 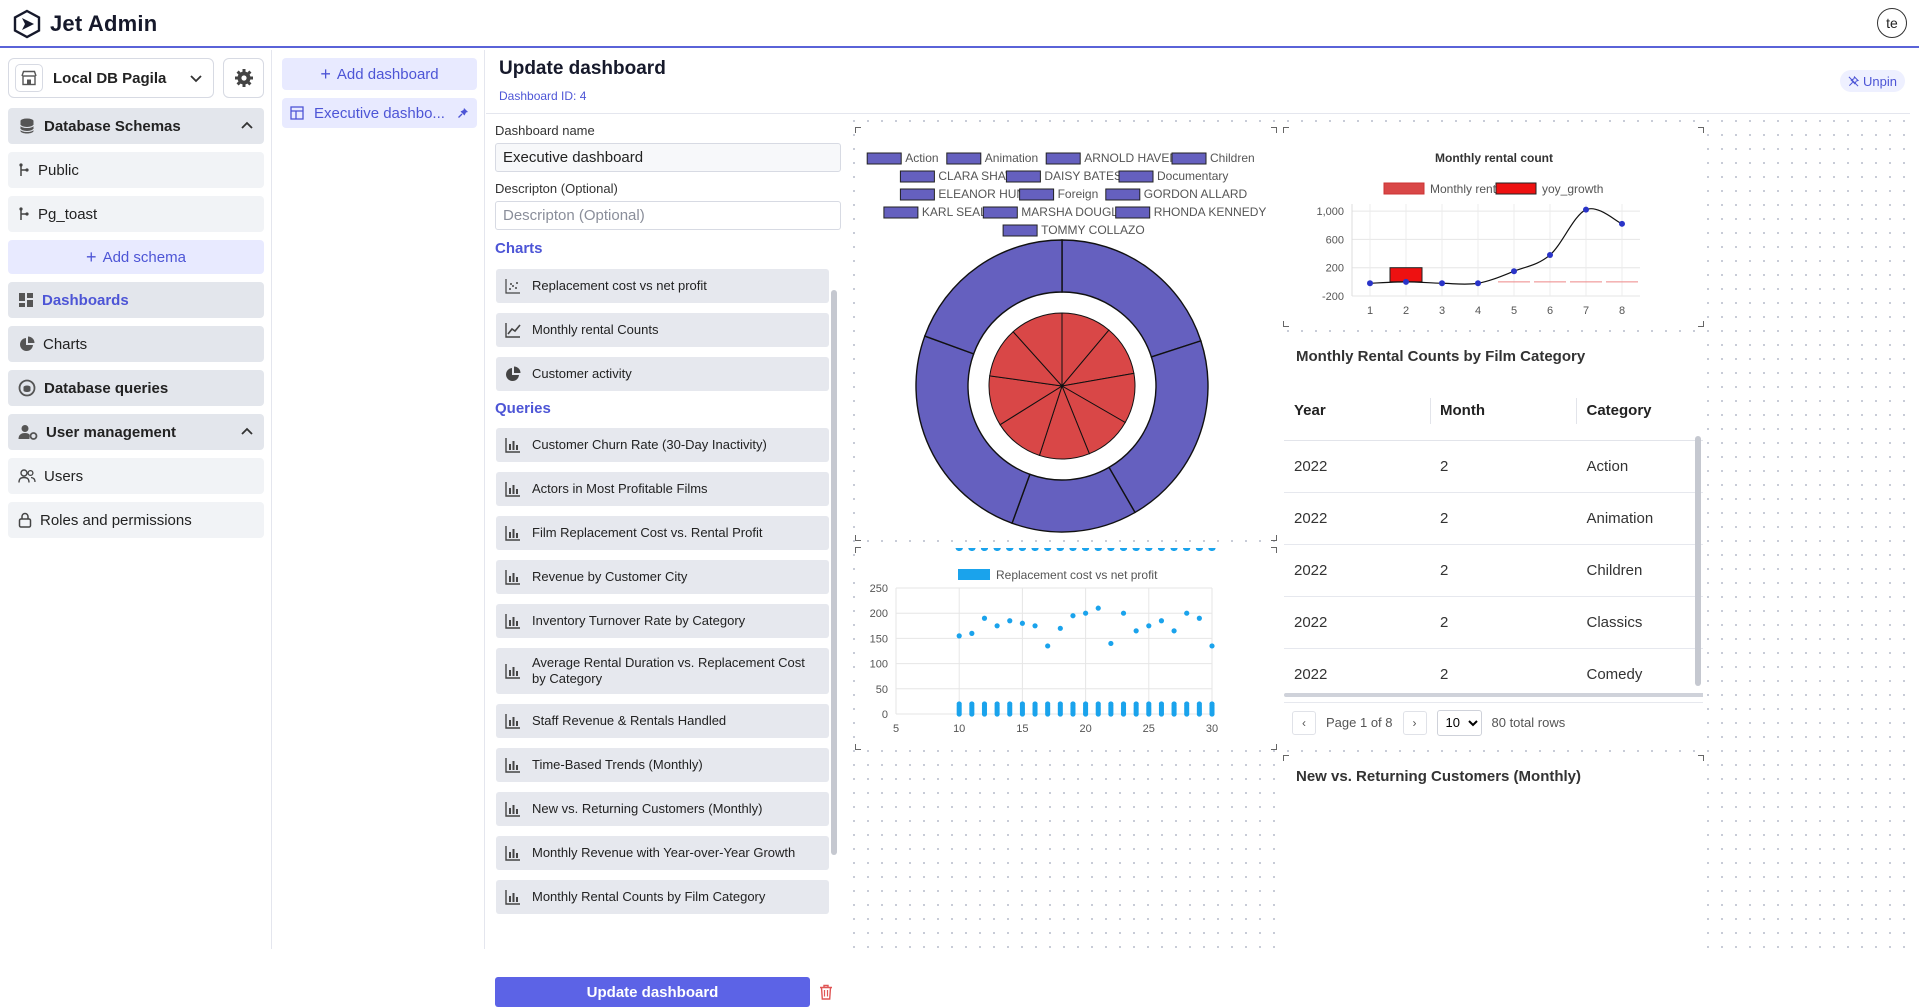 What do you see at coordinates (1503, 411) in the screenshot?
I see `column-header: Month` at bounding box center [1503, 411].